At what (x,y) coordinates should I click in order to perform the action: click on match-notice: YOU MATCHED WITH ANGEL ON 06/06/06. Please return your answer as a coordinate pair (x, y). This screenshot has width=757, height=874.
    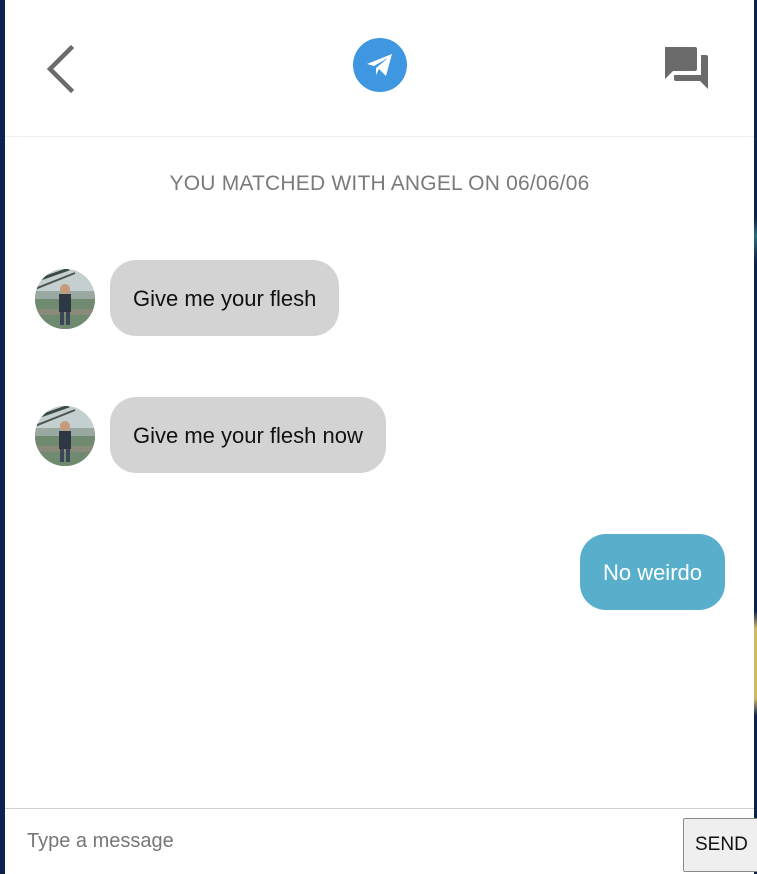
    Looking at the image, I should click on (379, 183).